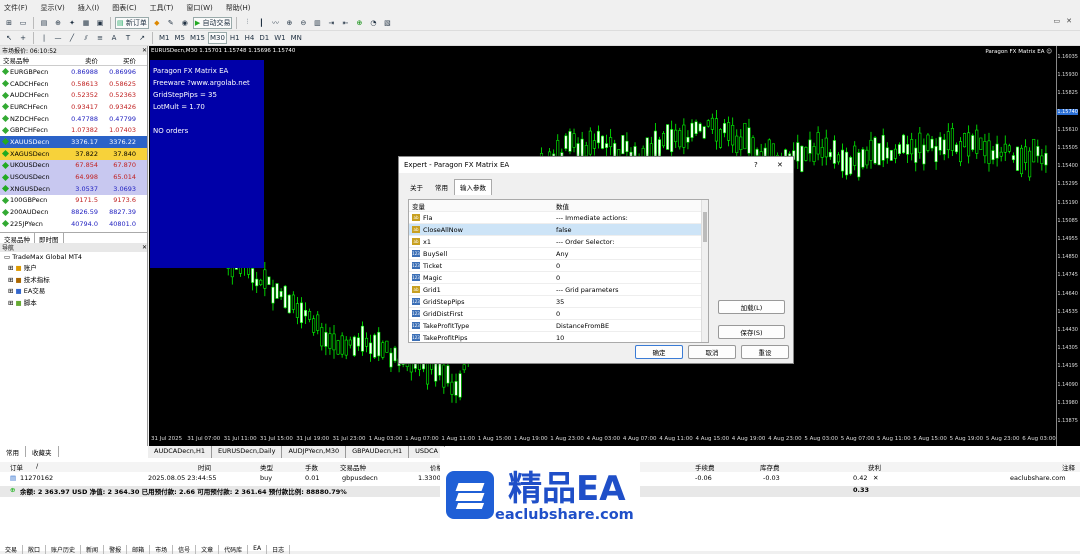 The width and height of the screenshot is (1080, 554). I want to click on timeframe-W1: W1, so click(279, 38).